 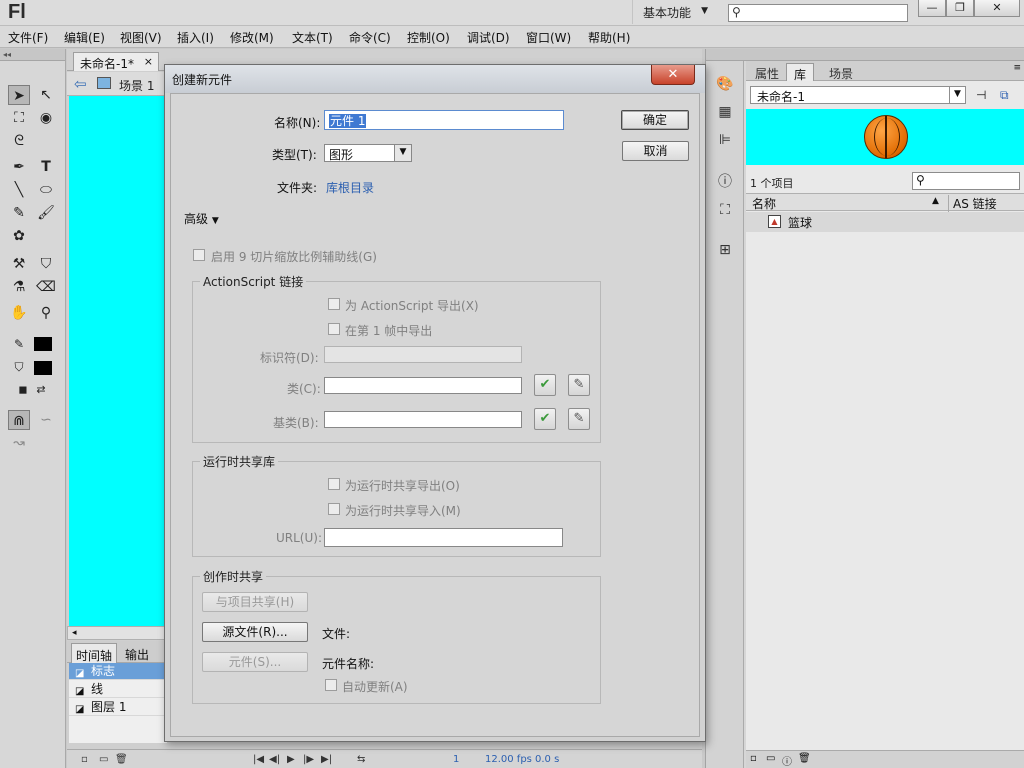 I want to click on tab-properties: 属性, so click(x=767, y=72).